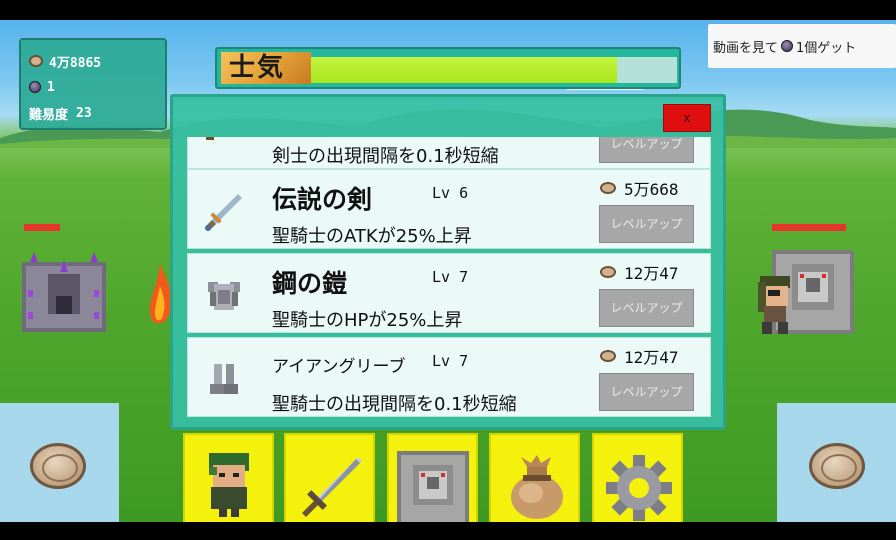  Describe the element at coordinates (774, 305) in the screenshot. I see `enemy-character` at that location.